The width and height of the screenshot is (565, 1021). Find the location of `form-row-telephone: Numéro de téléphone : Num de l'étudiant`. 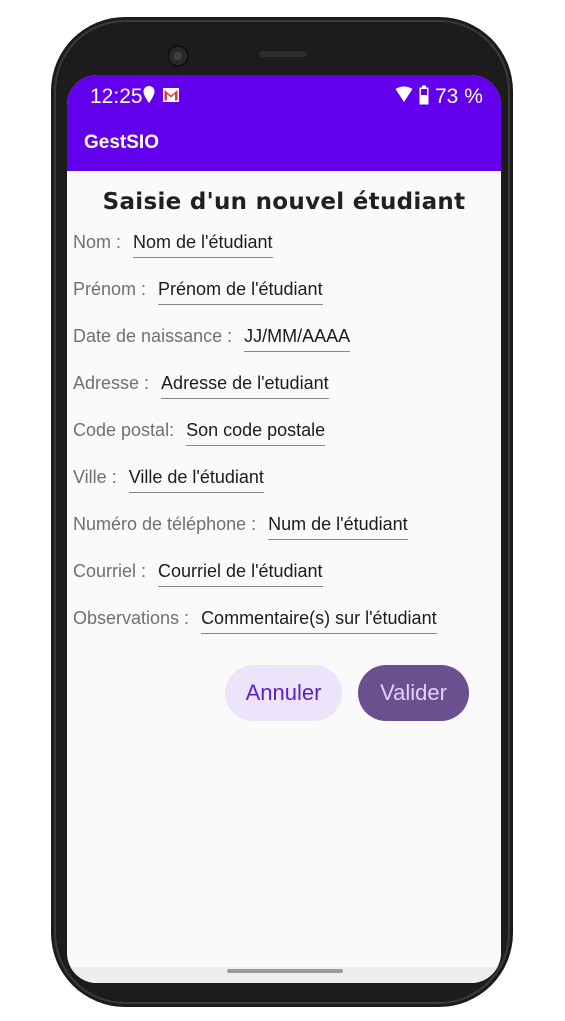

form-row-telephone: Numéro de téléphone : Num de l'étudiant is located at coordinates (240, 525).